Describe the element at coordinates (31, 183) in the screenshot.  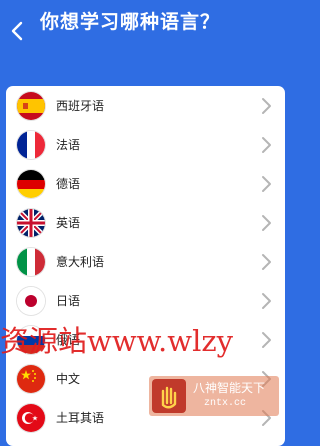
I see `germany-flag-icon` at that location.